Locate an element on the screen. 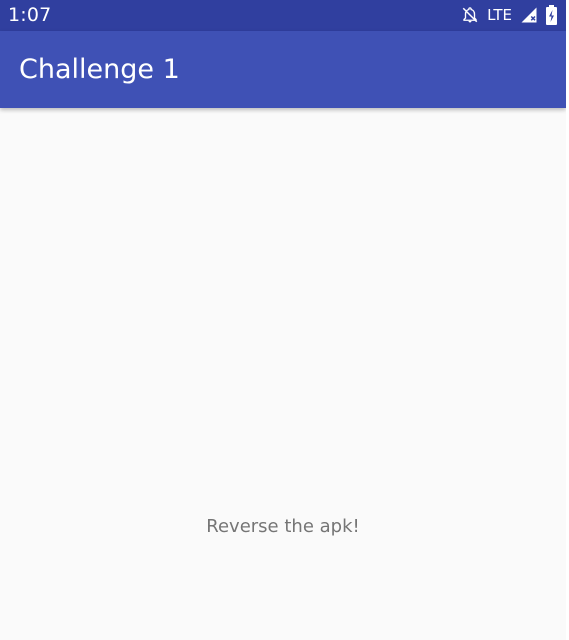 Image resolution: width=569 pixels, height=640 pixels. signal-icon is located at coordinates (529, 15).